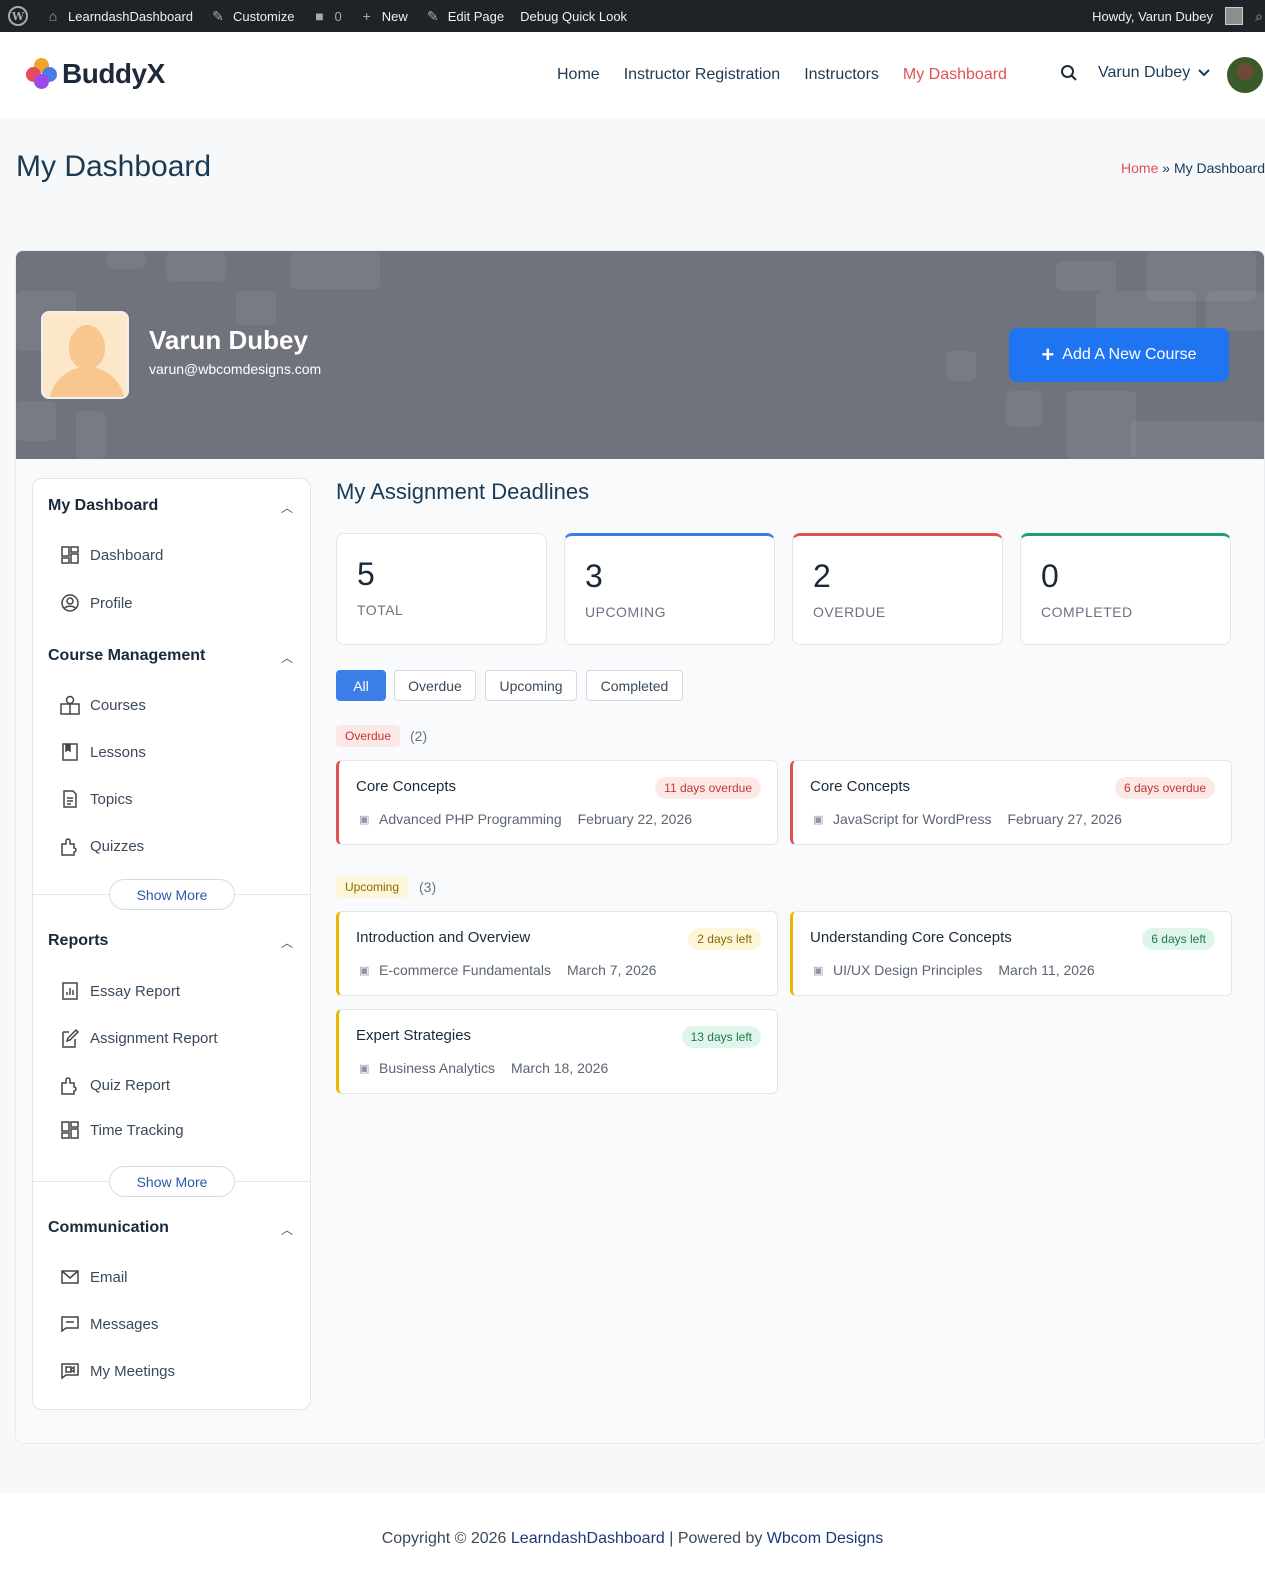  What do you see at coordinates (139, 1038) in the screenshot?
I see `sidebar-item-assignment-report: Assignment Report` at bounding box center [139, 1038].